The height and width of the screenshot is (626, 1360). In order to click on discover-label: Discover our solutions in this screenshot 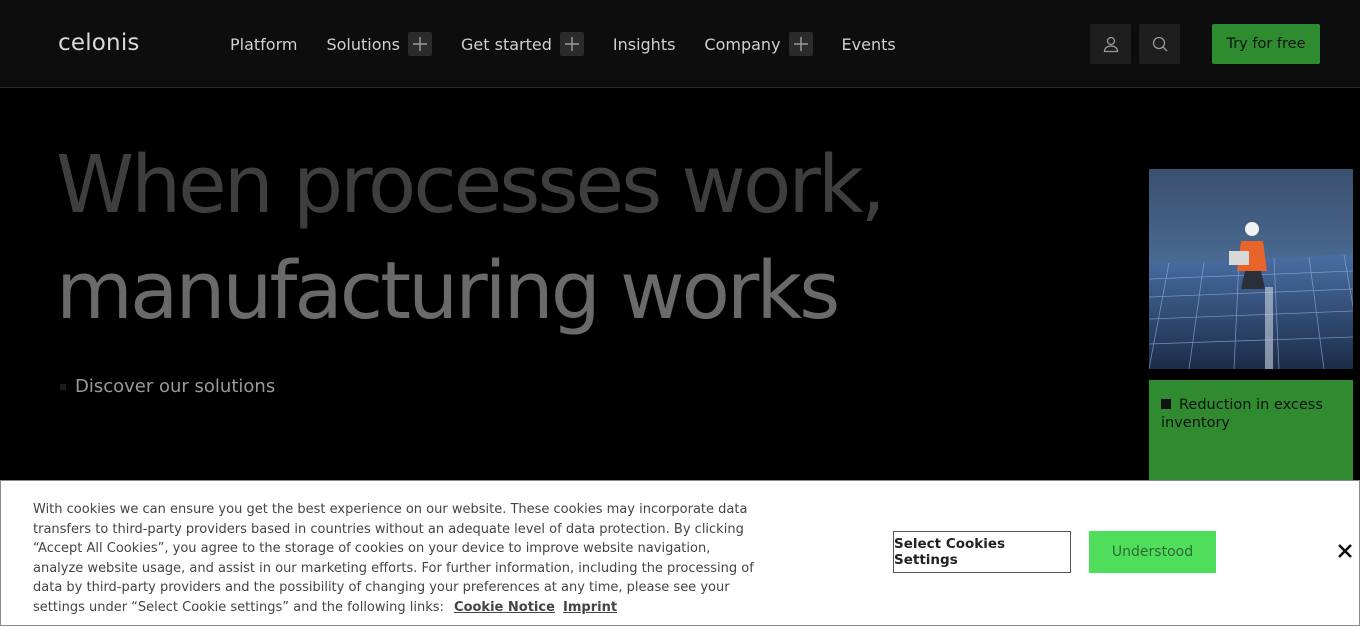, I will do `click(175, 386)`.